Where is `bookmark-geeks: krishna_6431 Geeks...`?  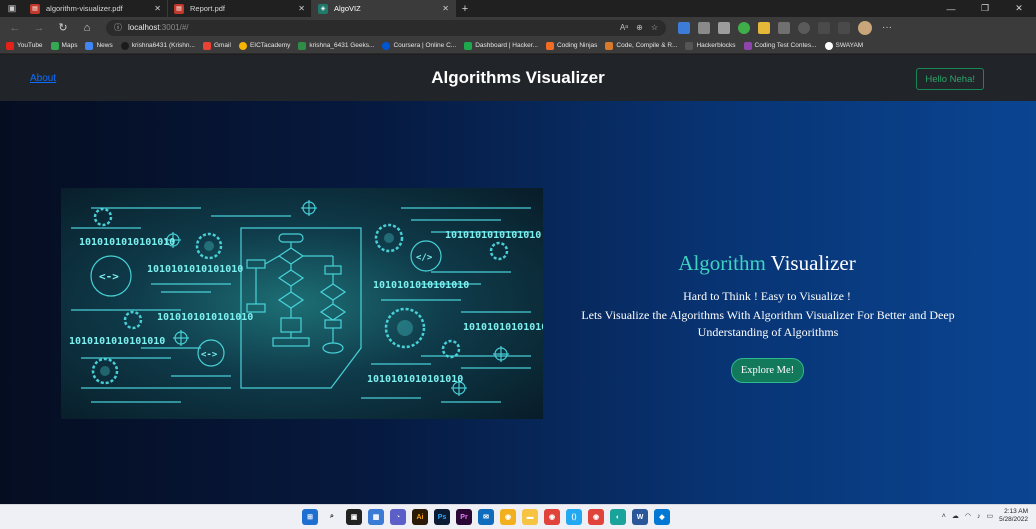 bookmark-geeks: krishna_6431 Geeks... is located at coordinates (336, 45).